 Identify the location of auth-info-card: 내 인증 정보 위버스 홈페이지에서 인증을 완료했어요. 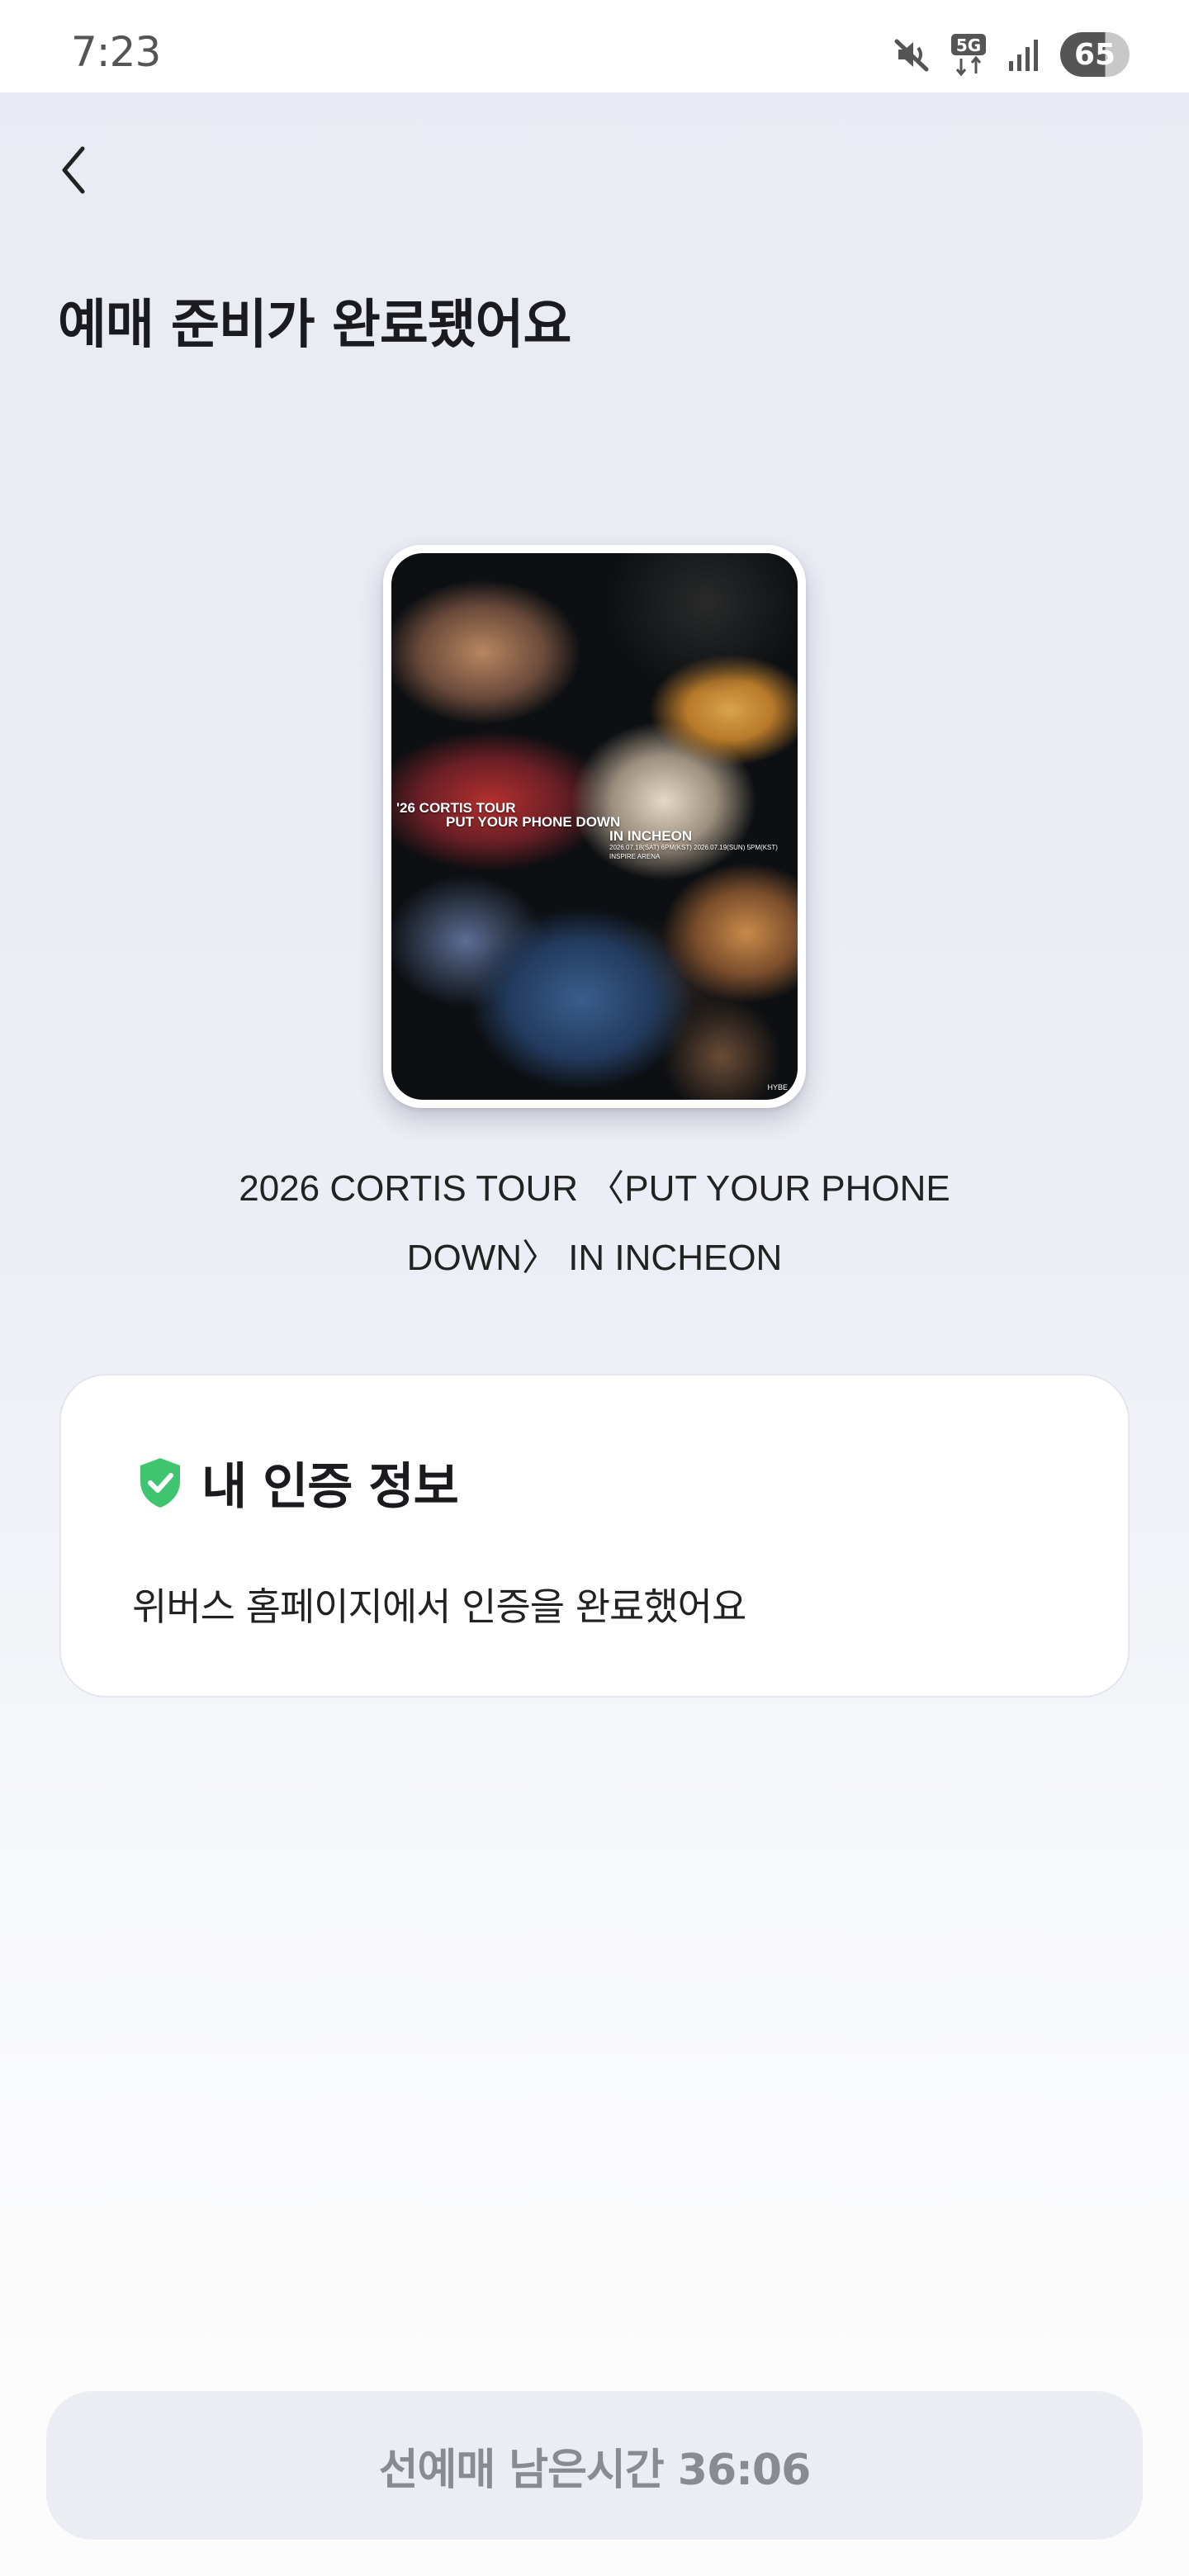
(594, 1536).